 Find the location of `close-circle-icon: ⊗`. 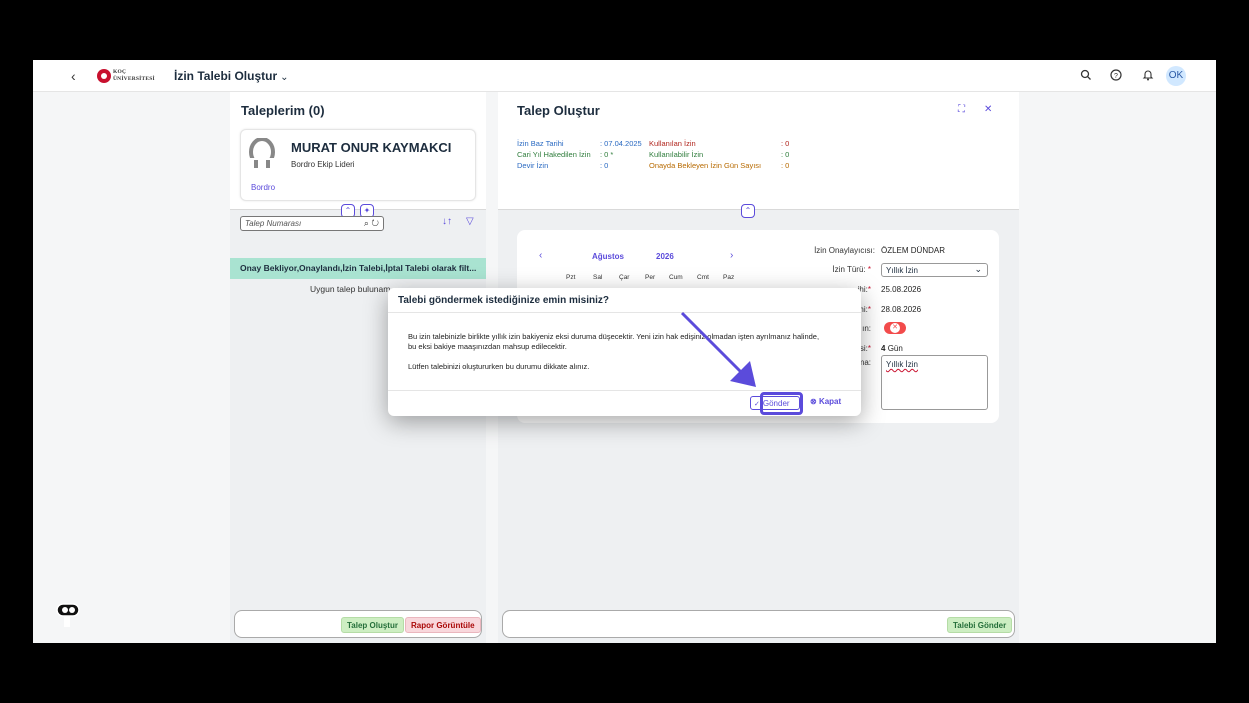

close-circle-icon: ⊗ is located at coordinates (813, 401).